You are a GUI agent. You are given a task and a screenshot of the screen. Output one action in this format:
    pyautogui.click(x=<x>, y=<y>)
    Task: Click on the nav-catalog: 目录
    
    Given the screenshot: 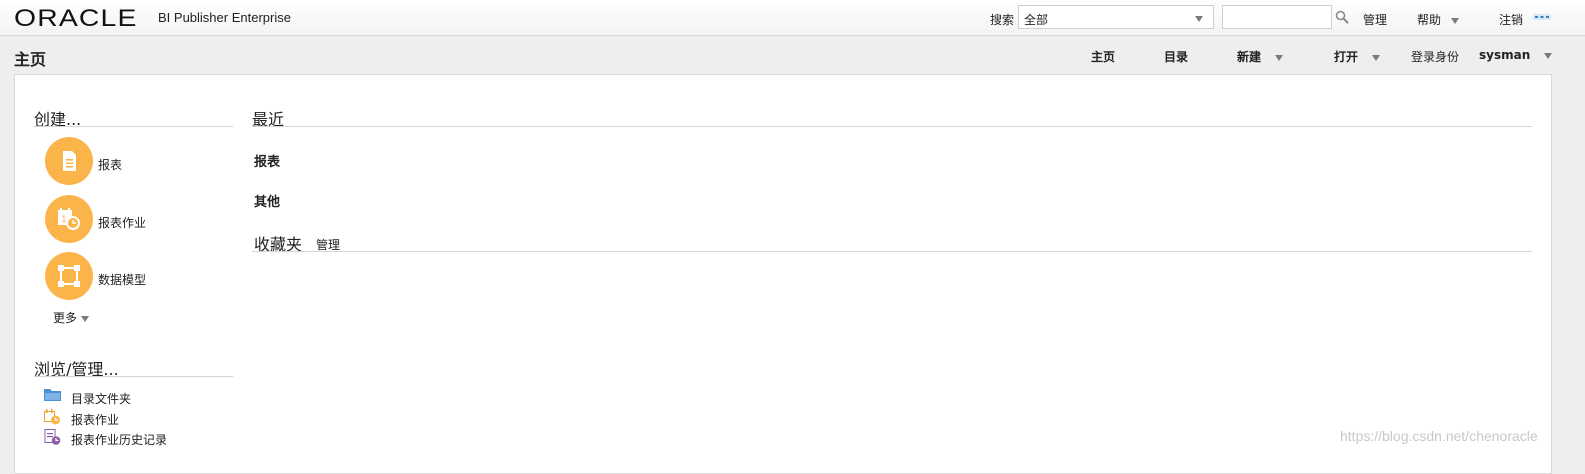 What is the action you would take?
    pyautogui.click(x=1176, y=56)
    